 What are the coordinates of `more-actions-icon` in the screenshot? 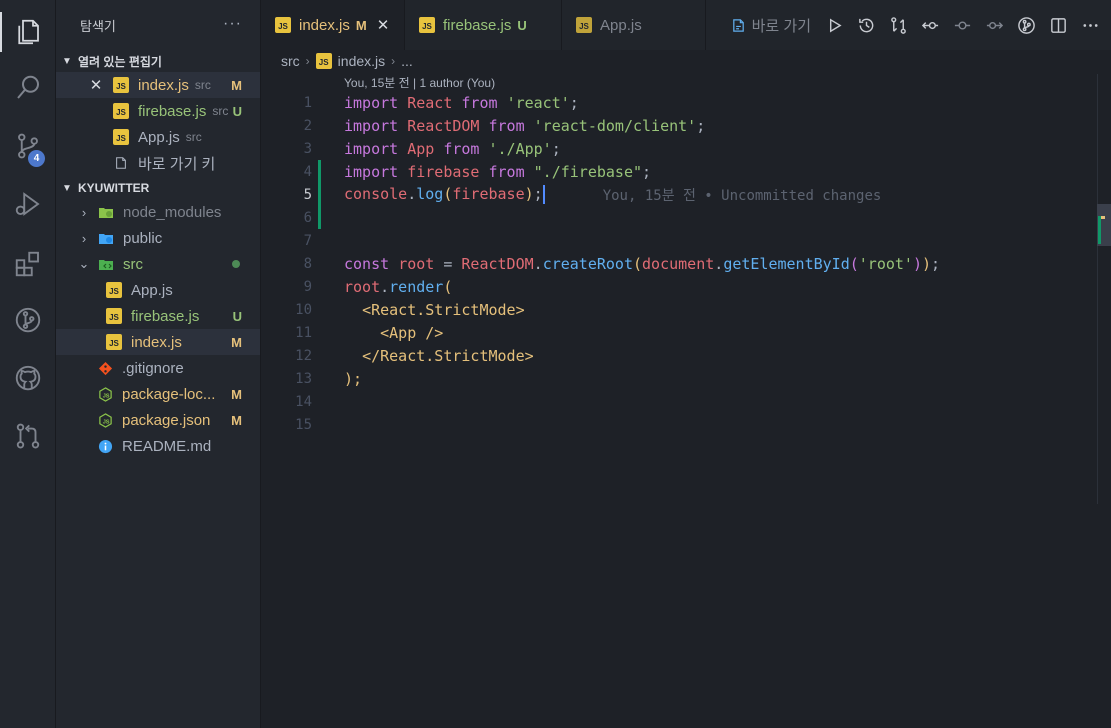 It's located at (1090, 25).